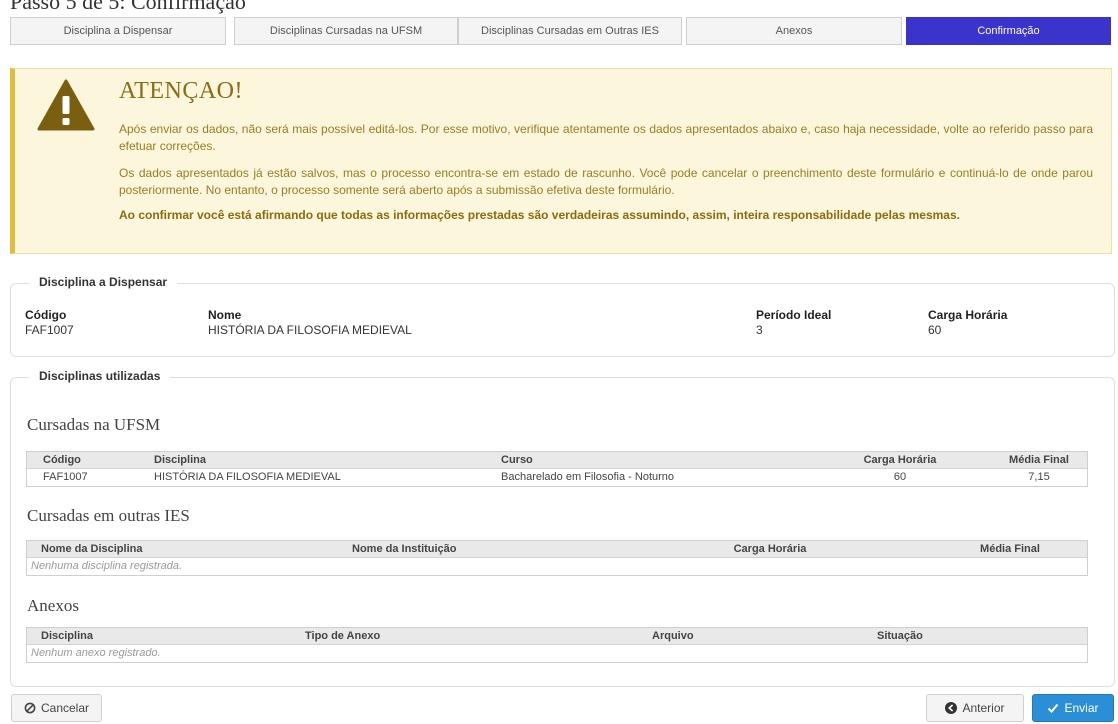 This screenshot has height=724, width=1118. Describe the element at coordinates (1039, 477) in the screenshot. I see `table-cell: 7,15` at that location.